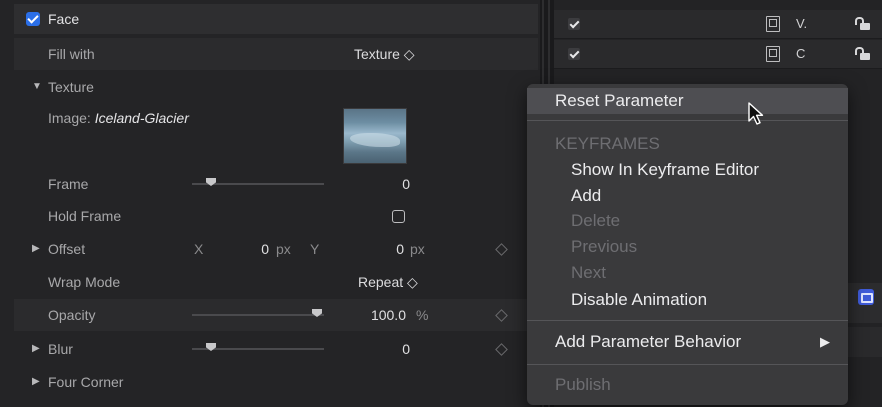 Image resolution: width=882 pixels, height=407 pixels. Describe the element at coordinates (596, 220) in the screenshot. I see `menu-item-label: Delete` at that location.